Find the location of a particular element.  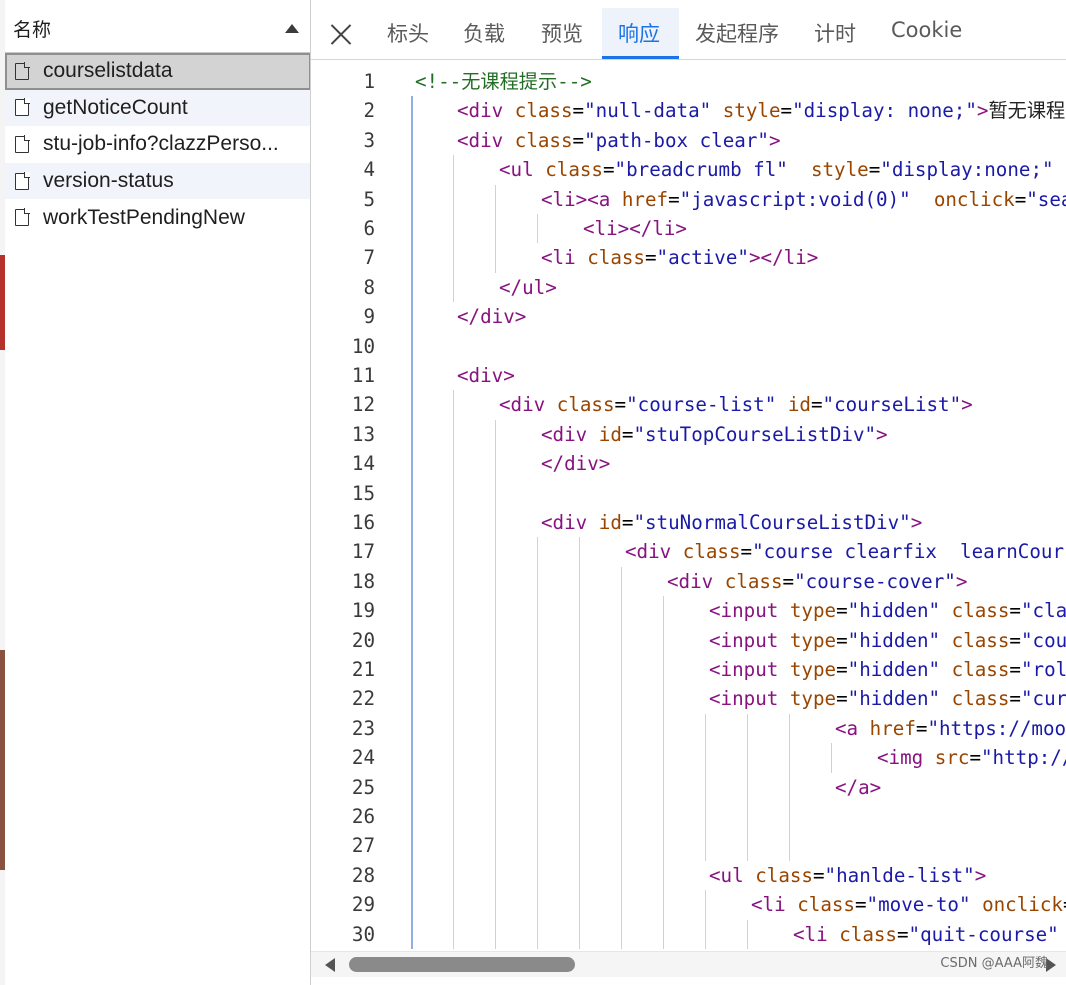

tab-timing: 计时 is located at coordinates (835, 33).